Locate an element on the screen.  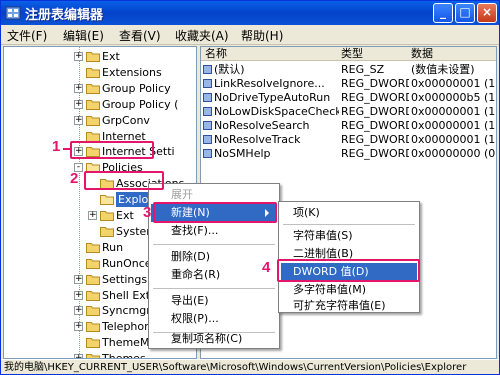
annotation-box-dword is located at coordinates (348, 270).